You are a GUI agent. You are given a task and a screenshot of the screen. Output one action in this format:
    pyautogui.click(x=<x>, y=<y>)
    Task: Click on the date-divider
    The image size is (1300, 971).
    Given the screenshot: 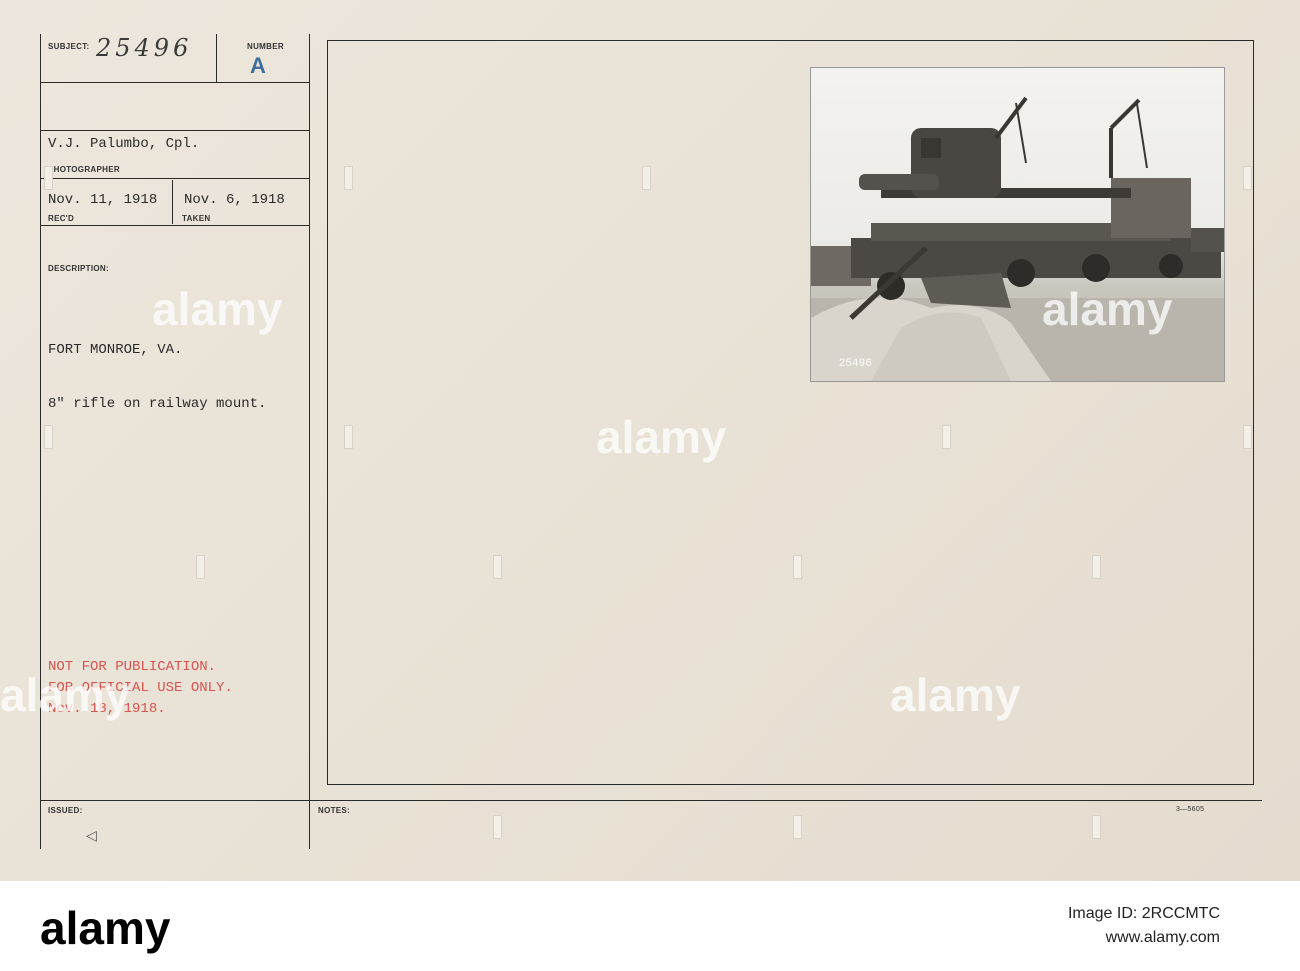 What is the action you would take?
    pyautogui.click(x=172, y=202)
    